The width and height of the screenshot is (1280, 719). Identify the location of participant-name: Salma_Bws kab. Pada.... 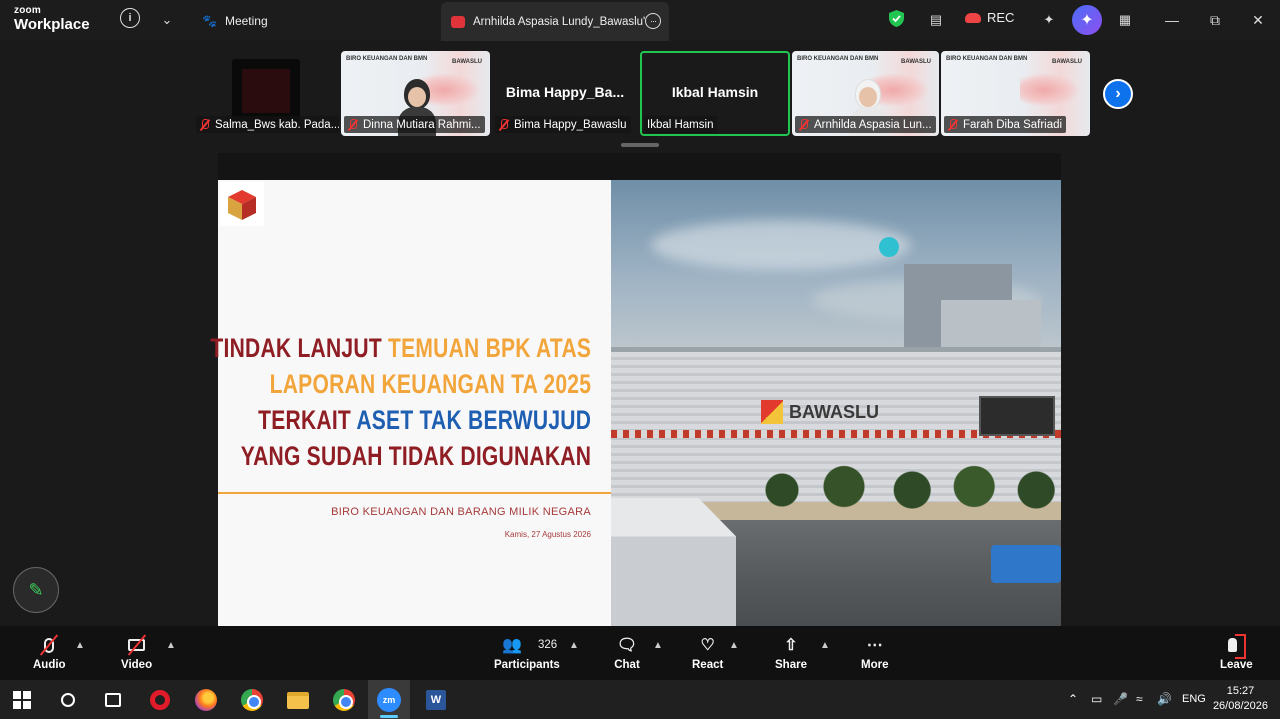
(267, 124).